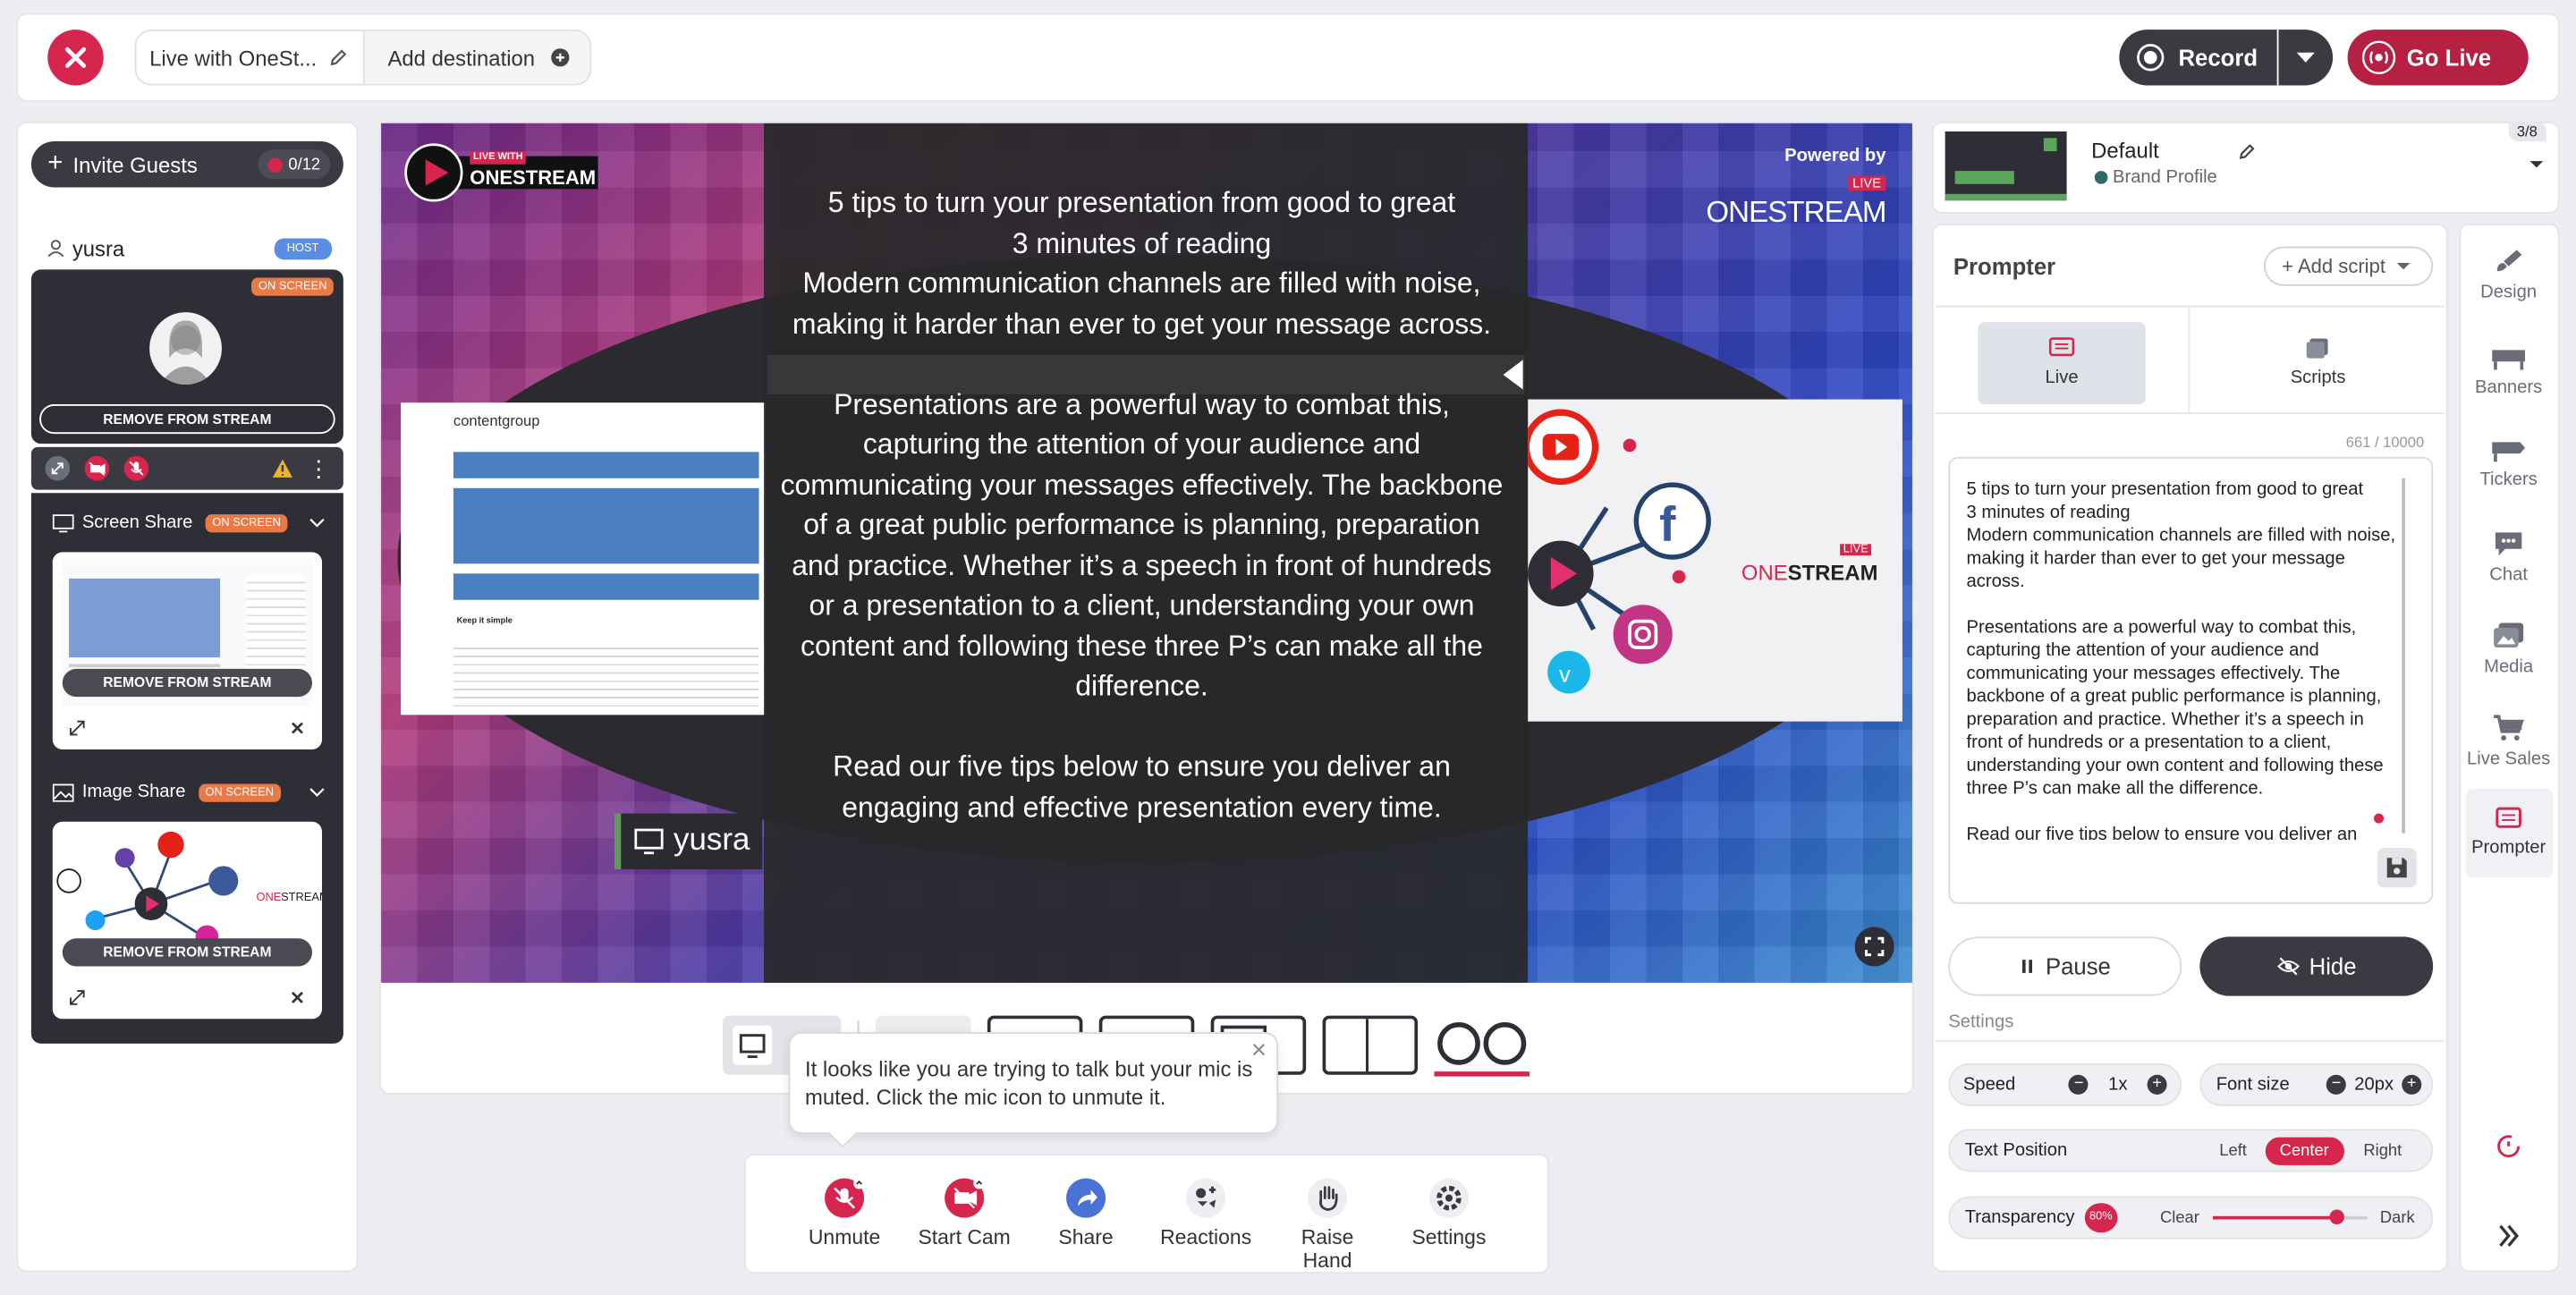 The width and height of the screenshot is (2576, 1295). I want to click on transparency-control: Transparency 80% Clear Dark, so click(2191, 1218).